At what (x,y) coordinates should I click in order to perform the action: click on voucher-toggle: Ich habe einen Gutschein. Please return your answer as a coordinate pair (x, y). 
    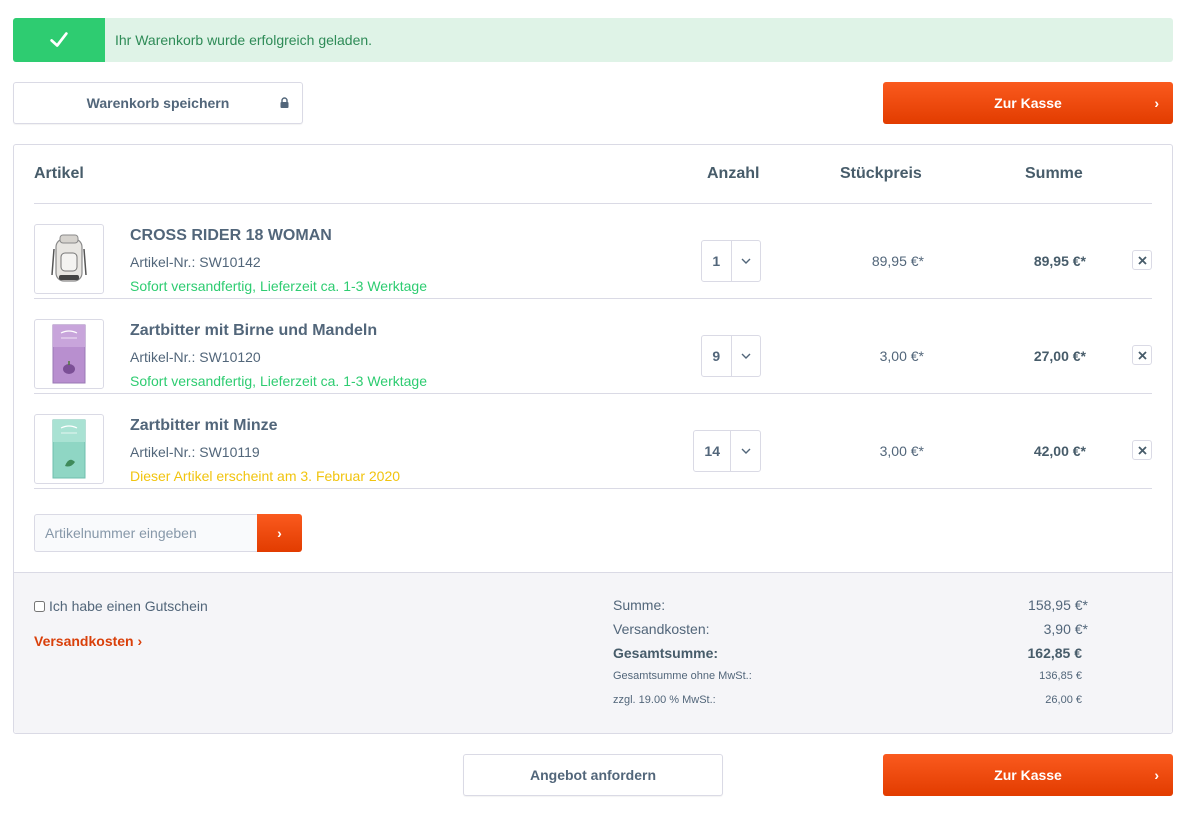
    Looking at the image, I should click on (121, 606).